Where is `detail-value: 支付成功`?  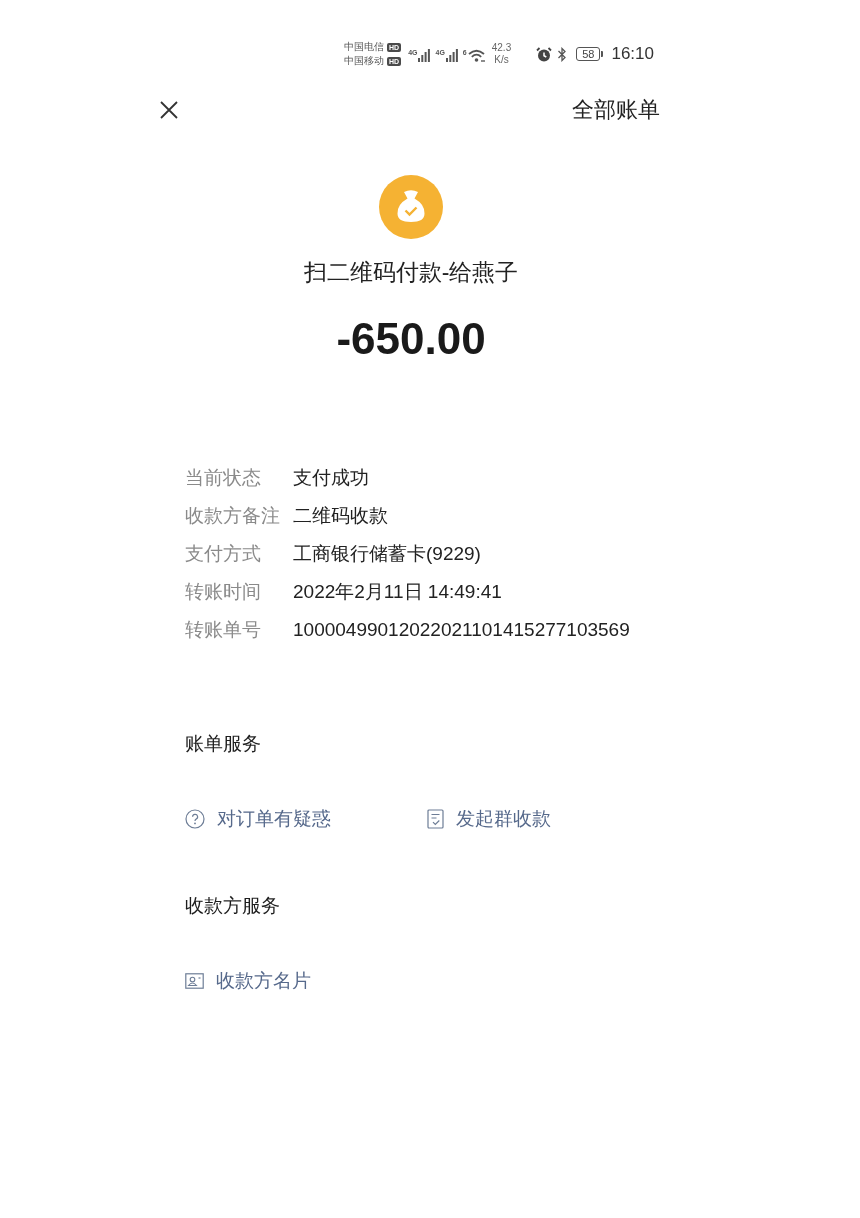 detail-value: 支付成功 is located at coordinates (331, 478).